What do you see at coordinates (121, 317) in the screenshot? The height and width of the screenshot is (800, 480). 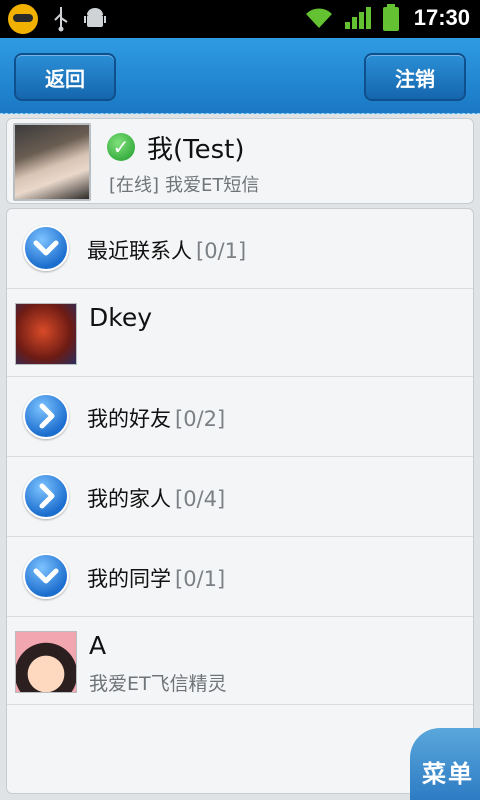 I see `contact-name: Dkey` at bounding box center [121, 317].